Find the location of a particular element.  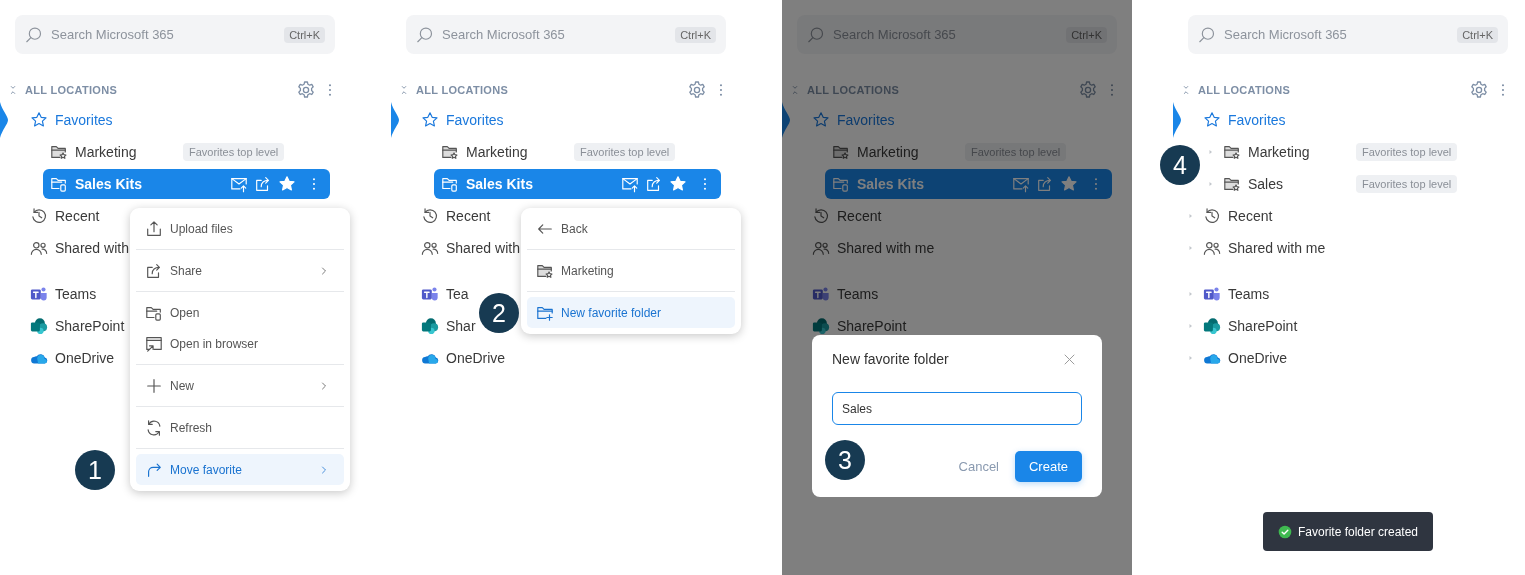

step-badge: 1 is located at coordinates (95, 470).